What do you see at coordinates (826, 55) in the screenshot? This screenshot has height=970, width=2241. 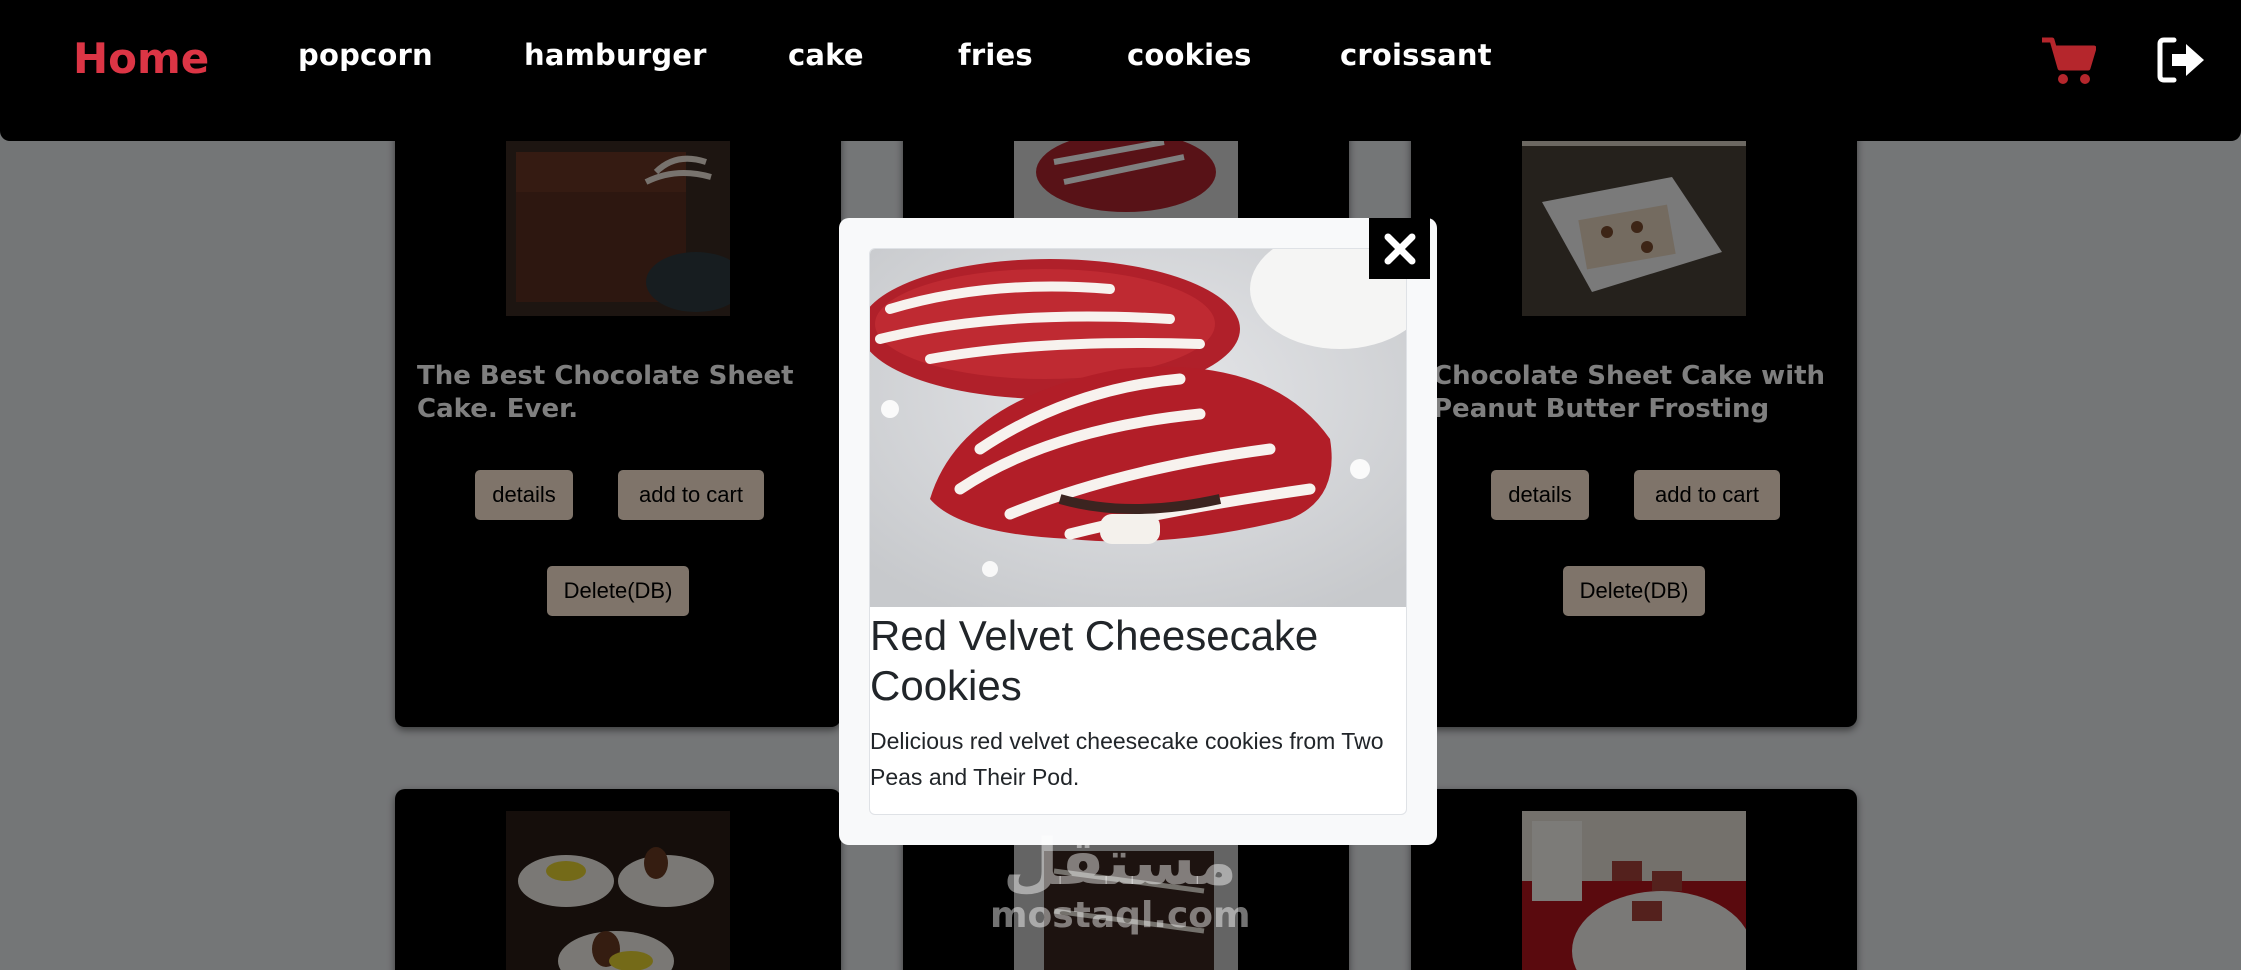 I see `nav-link-cake: cake` at bounding box center [826, 55].